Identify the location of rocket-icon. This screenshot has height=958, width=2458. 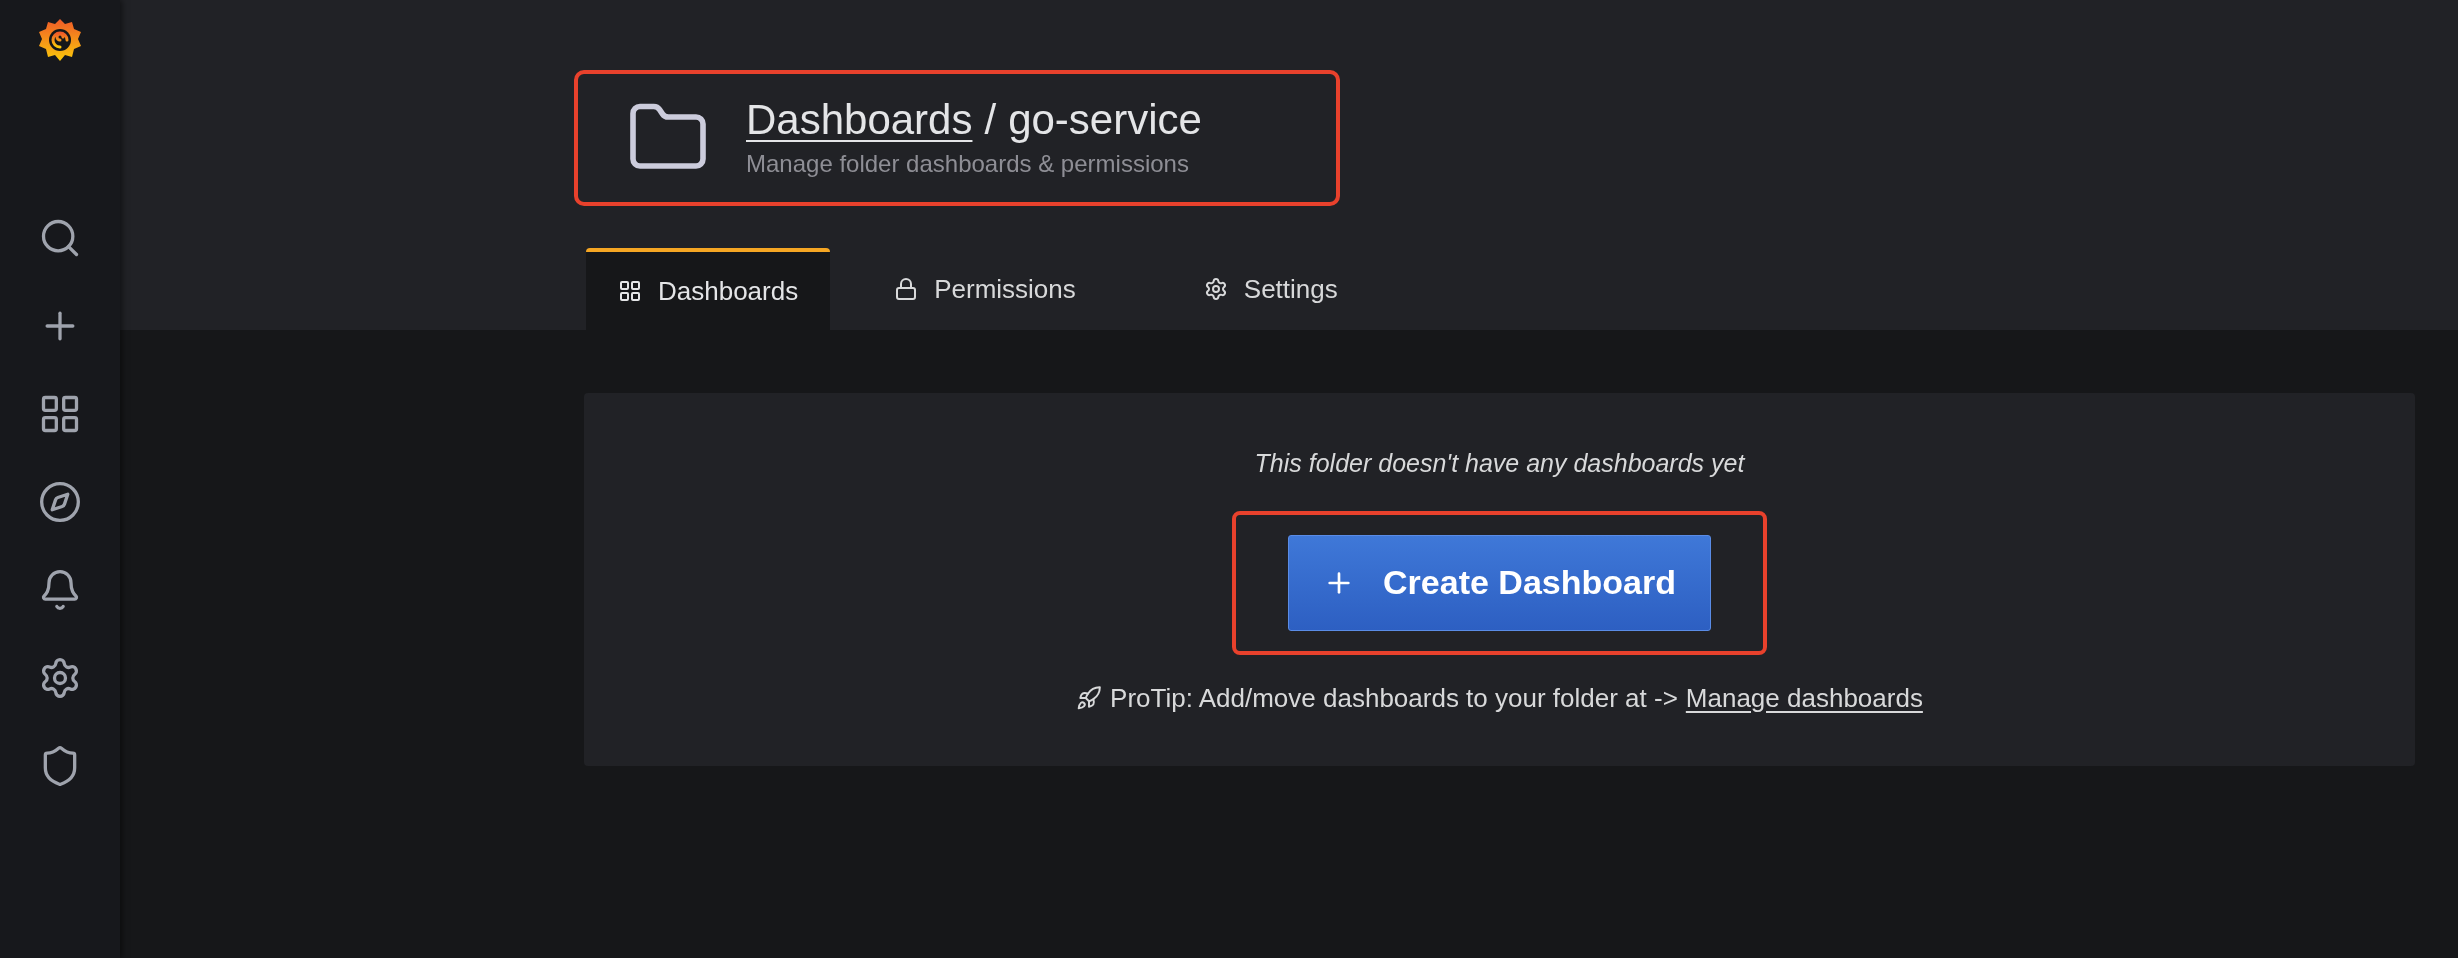
(1089, 698).